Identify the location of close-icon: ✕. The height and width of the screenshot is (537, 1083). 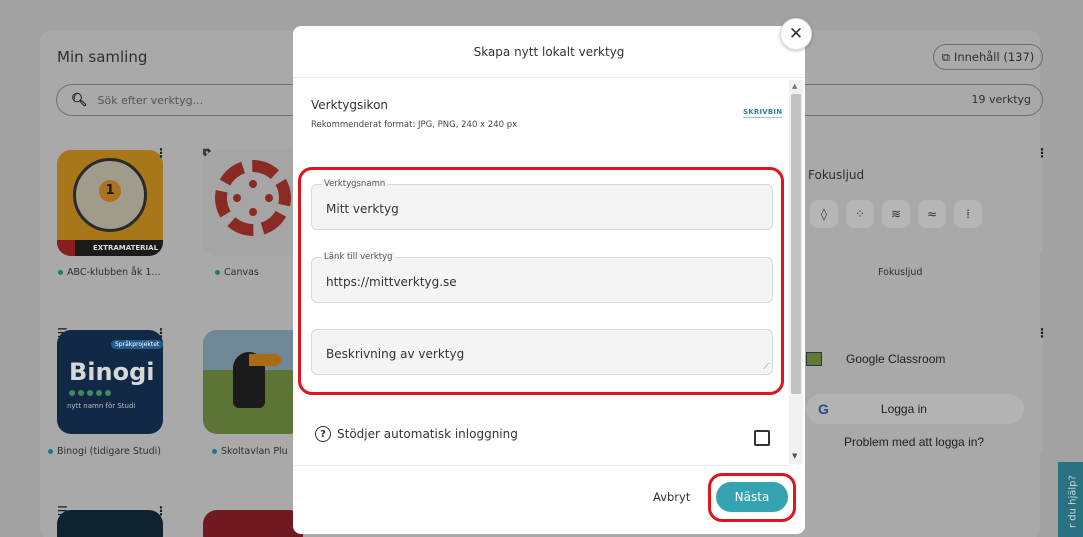
(796, 34).